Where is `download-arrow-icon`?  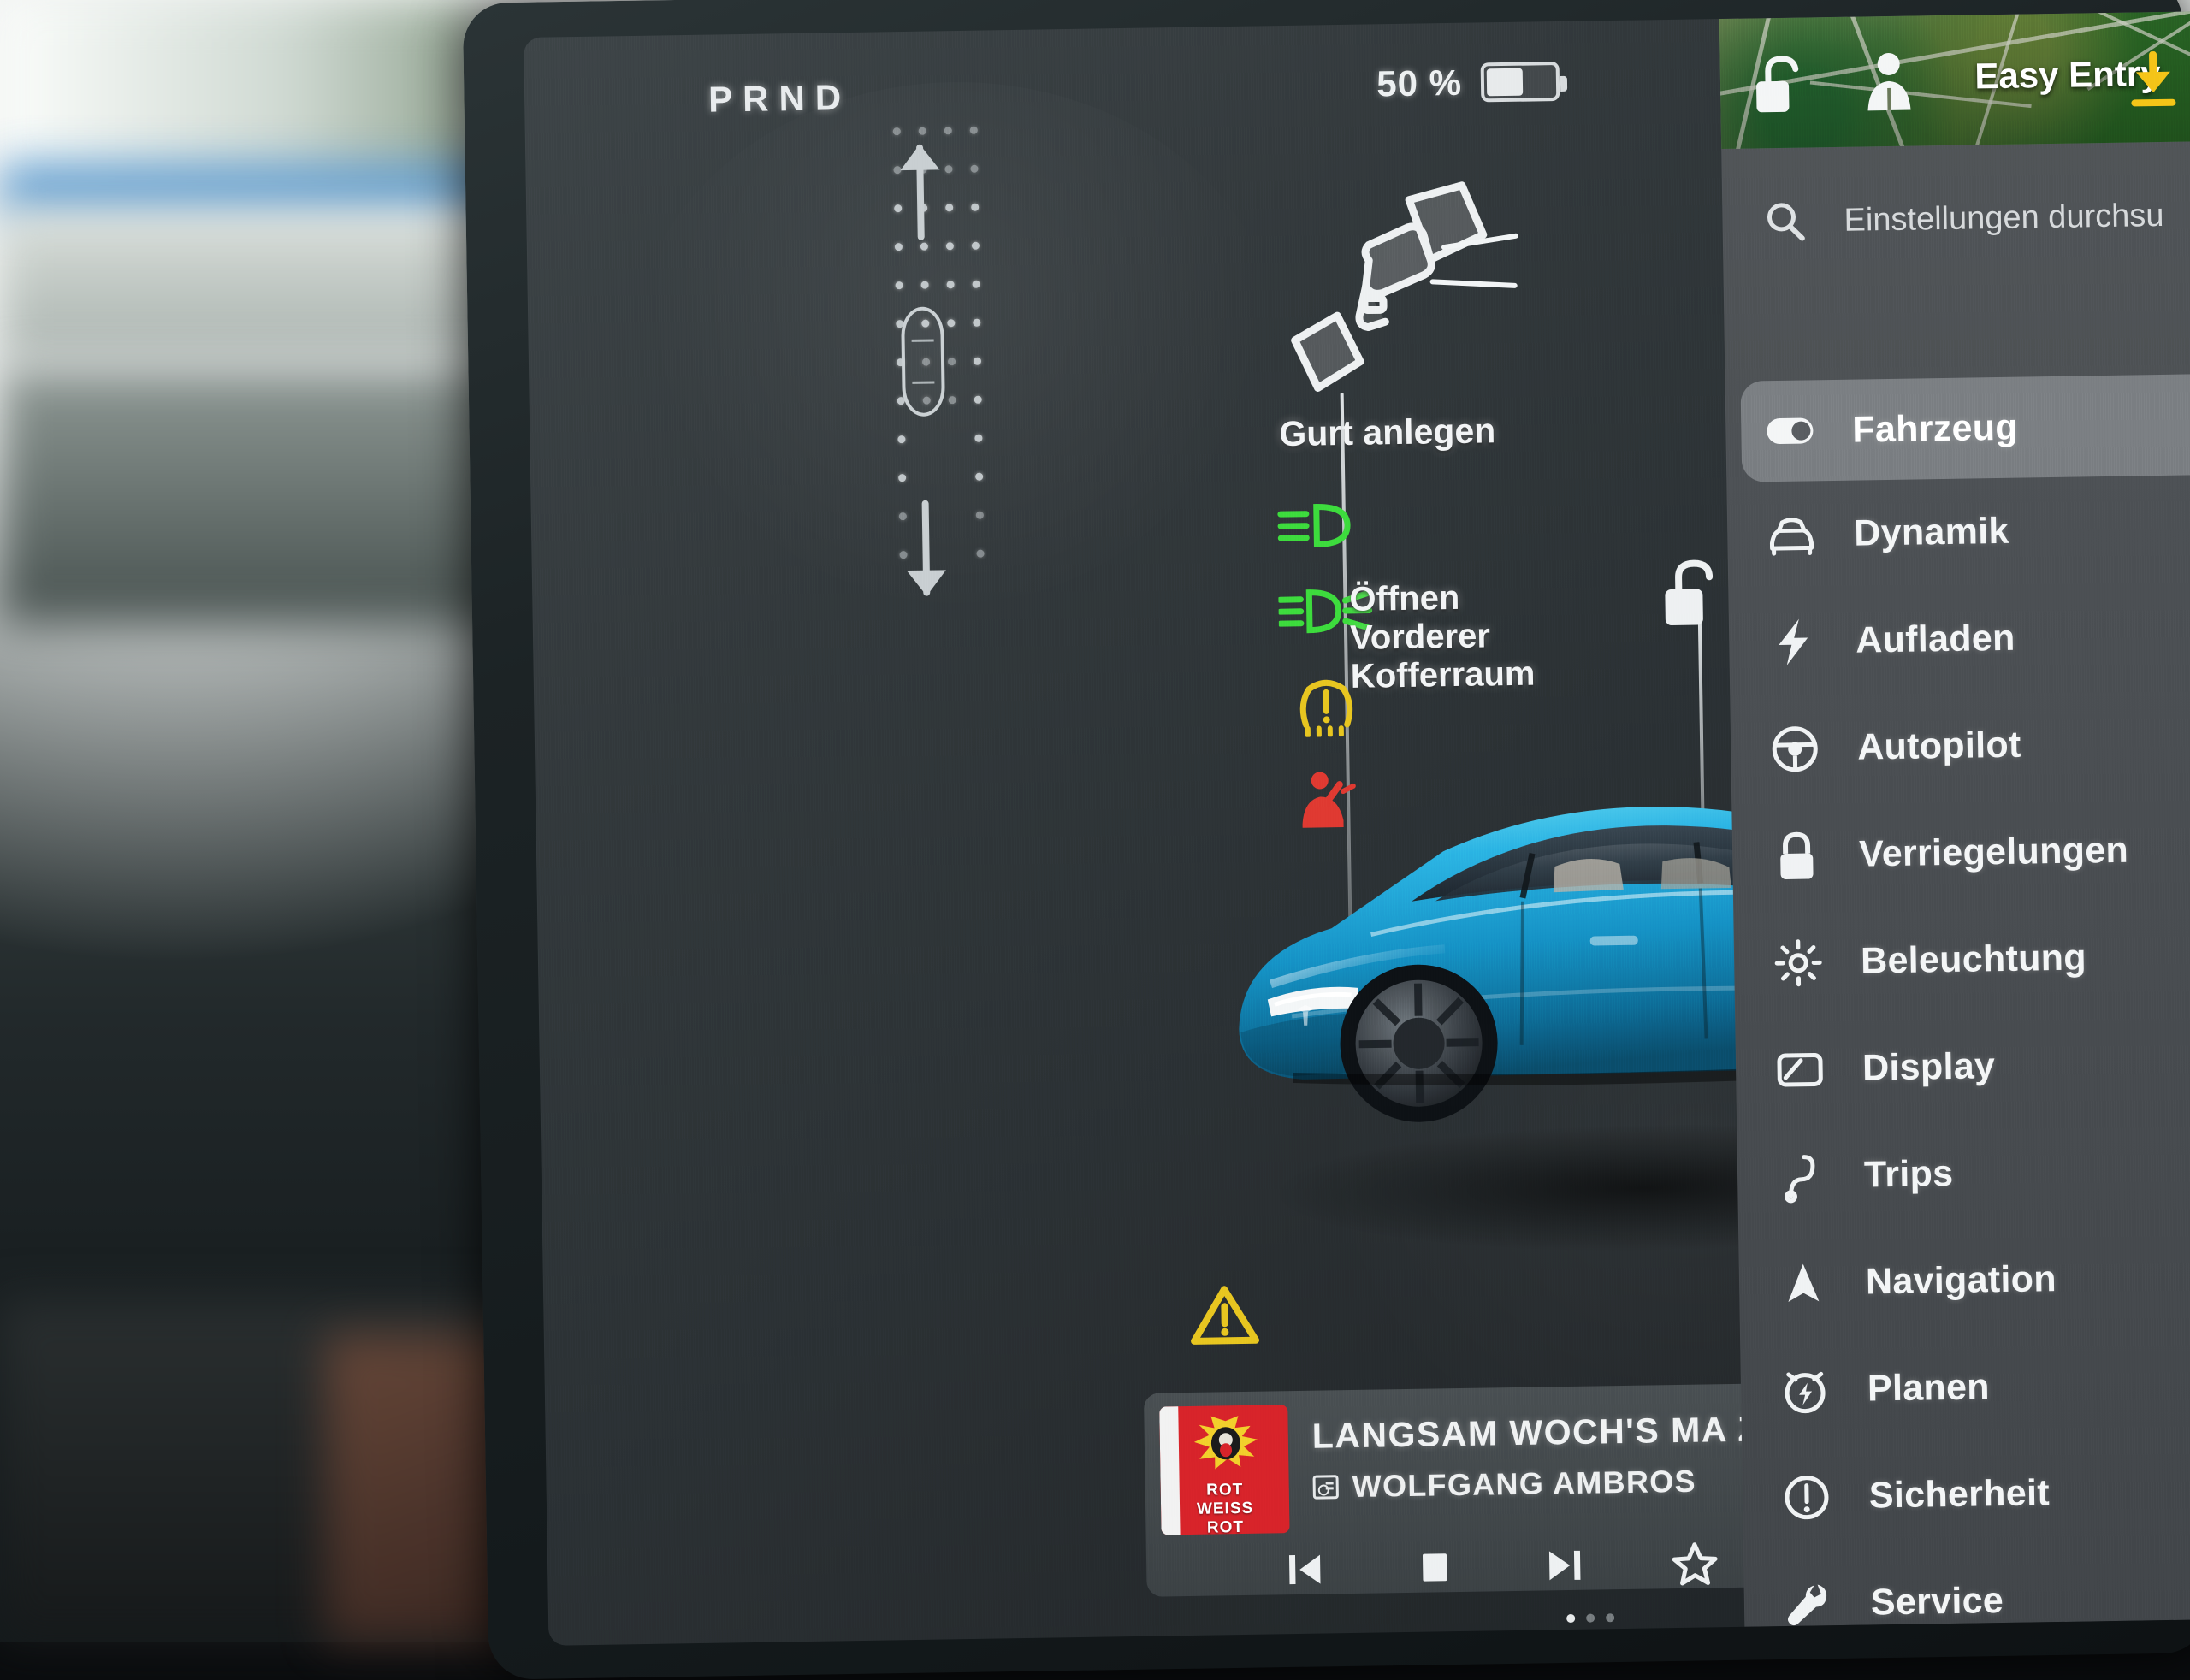
download-arrow-icon is located at coordinates (2153, 80).